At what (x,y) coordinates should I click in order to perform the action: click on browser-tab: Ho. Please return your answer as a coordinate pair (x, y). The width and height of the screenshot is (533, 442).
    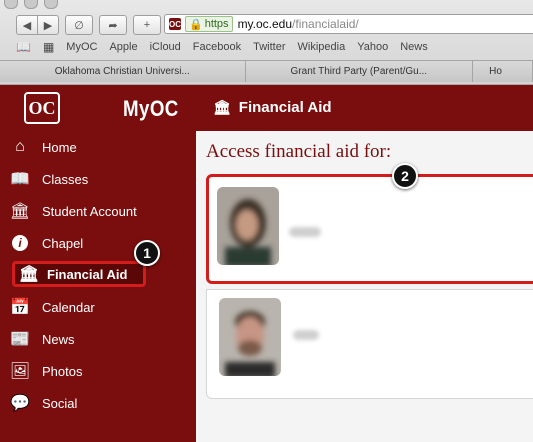
    Looking at the image, I should click on (503, 71).